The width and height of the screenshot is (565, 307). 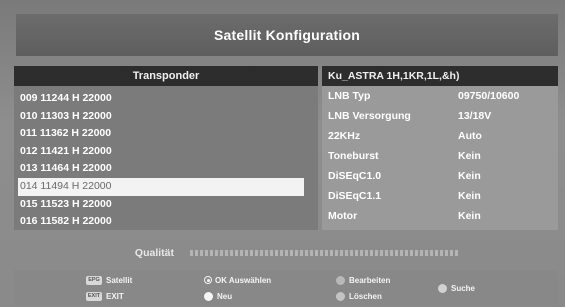 I want to click on transponder-header: Transponder, so click(x=166, y=76).